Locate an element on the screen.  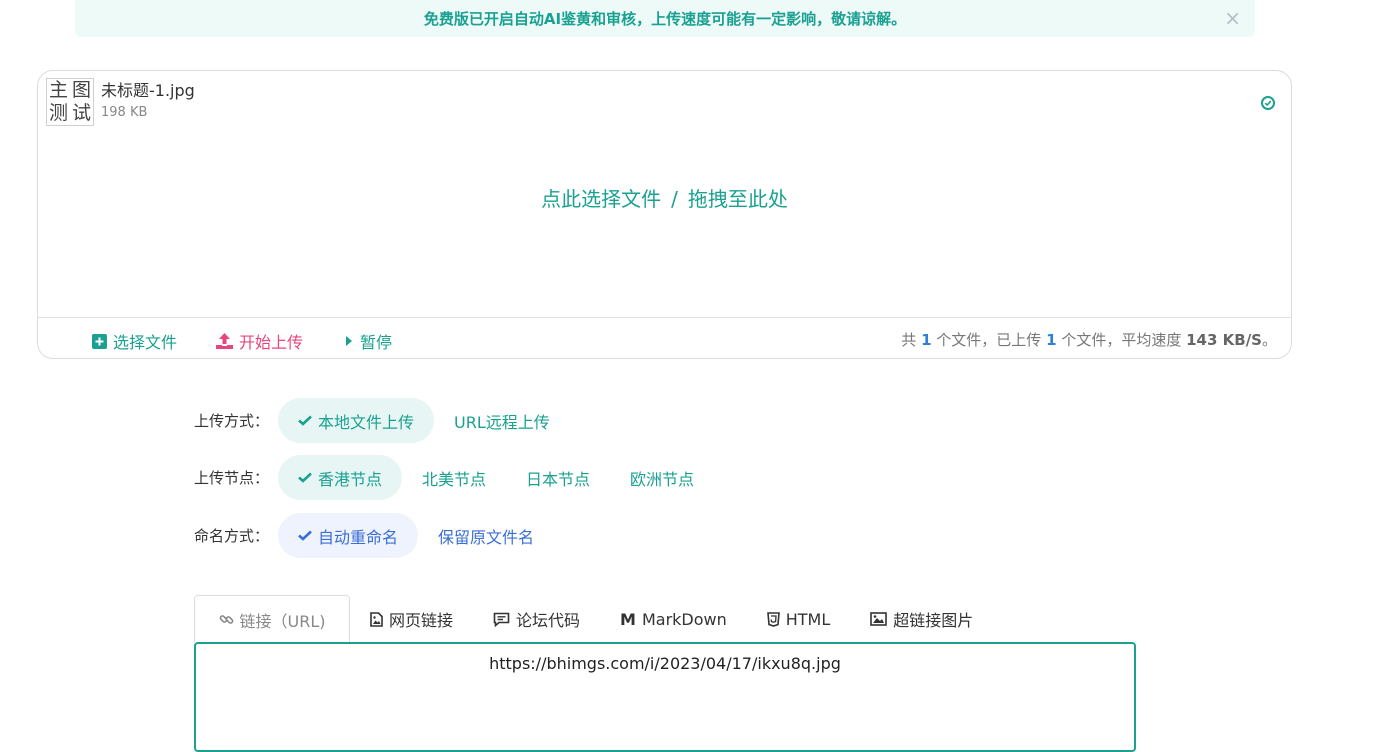
select-file-button: 选择文件 is located at coordinates (134, 341).